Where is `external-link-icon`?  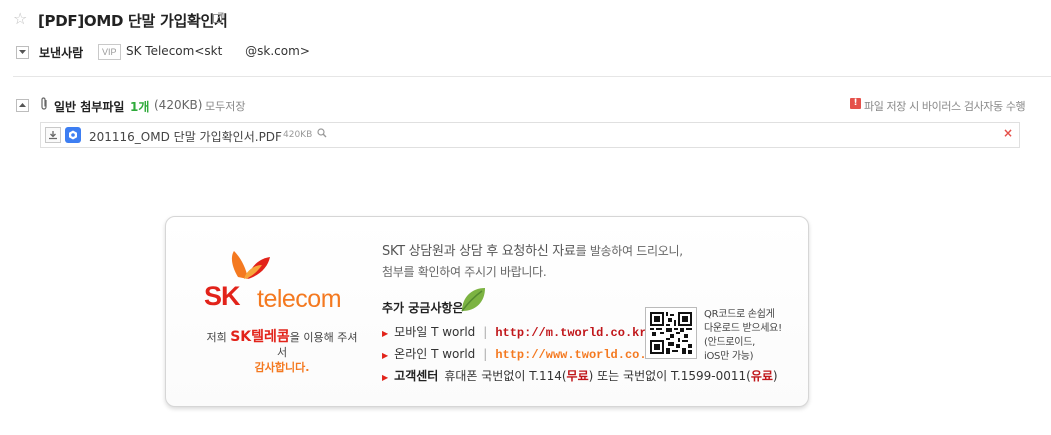 external-link-icon is located at coordinates (218, 17).